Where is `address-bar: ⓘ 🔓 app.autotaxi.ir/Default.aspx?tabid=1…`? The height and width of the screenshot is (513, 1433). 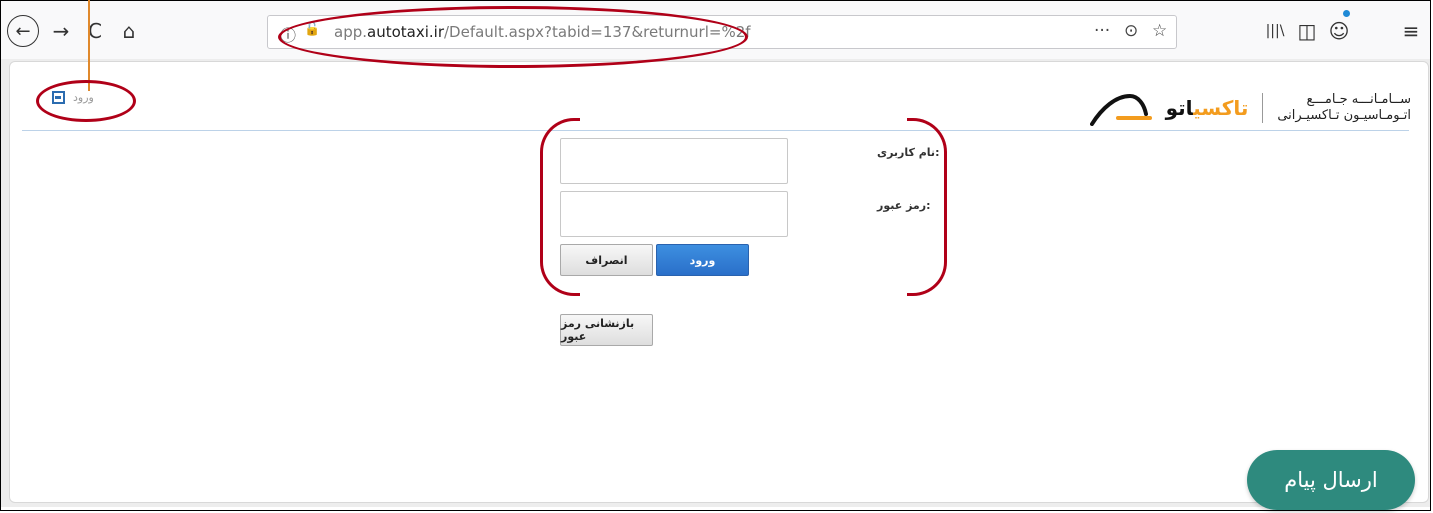 address-bar: ⓘ 🔓 app.autotaxi.ir/Default.aspx?tabid=1… is located at coordinates (722, 32).